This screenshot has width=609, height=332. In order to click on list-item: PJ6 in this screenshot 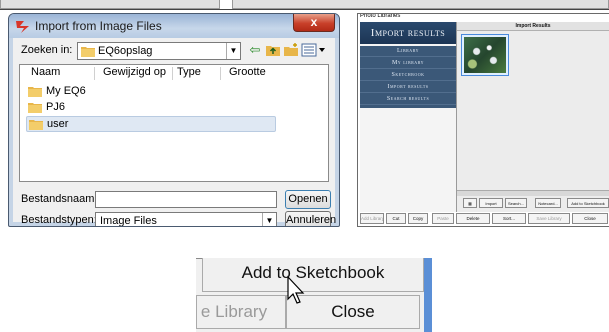, I will do `click(151, 108)`.